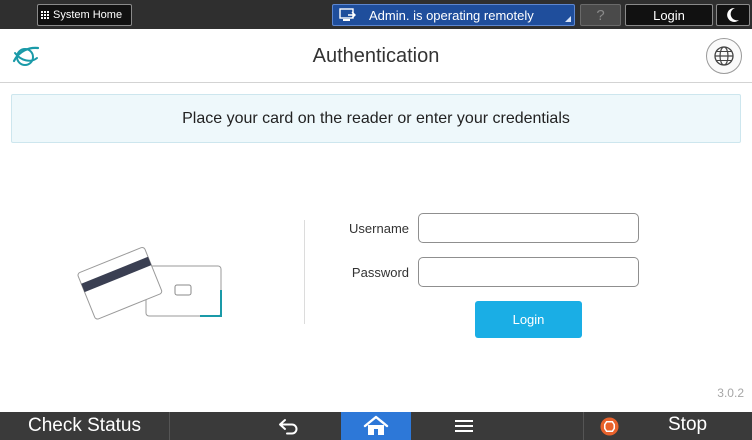  I want to click on login-top-button: Login, so click(669, 15).